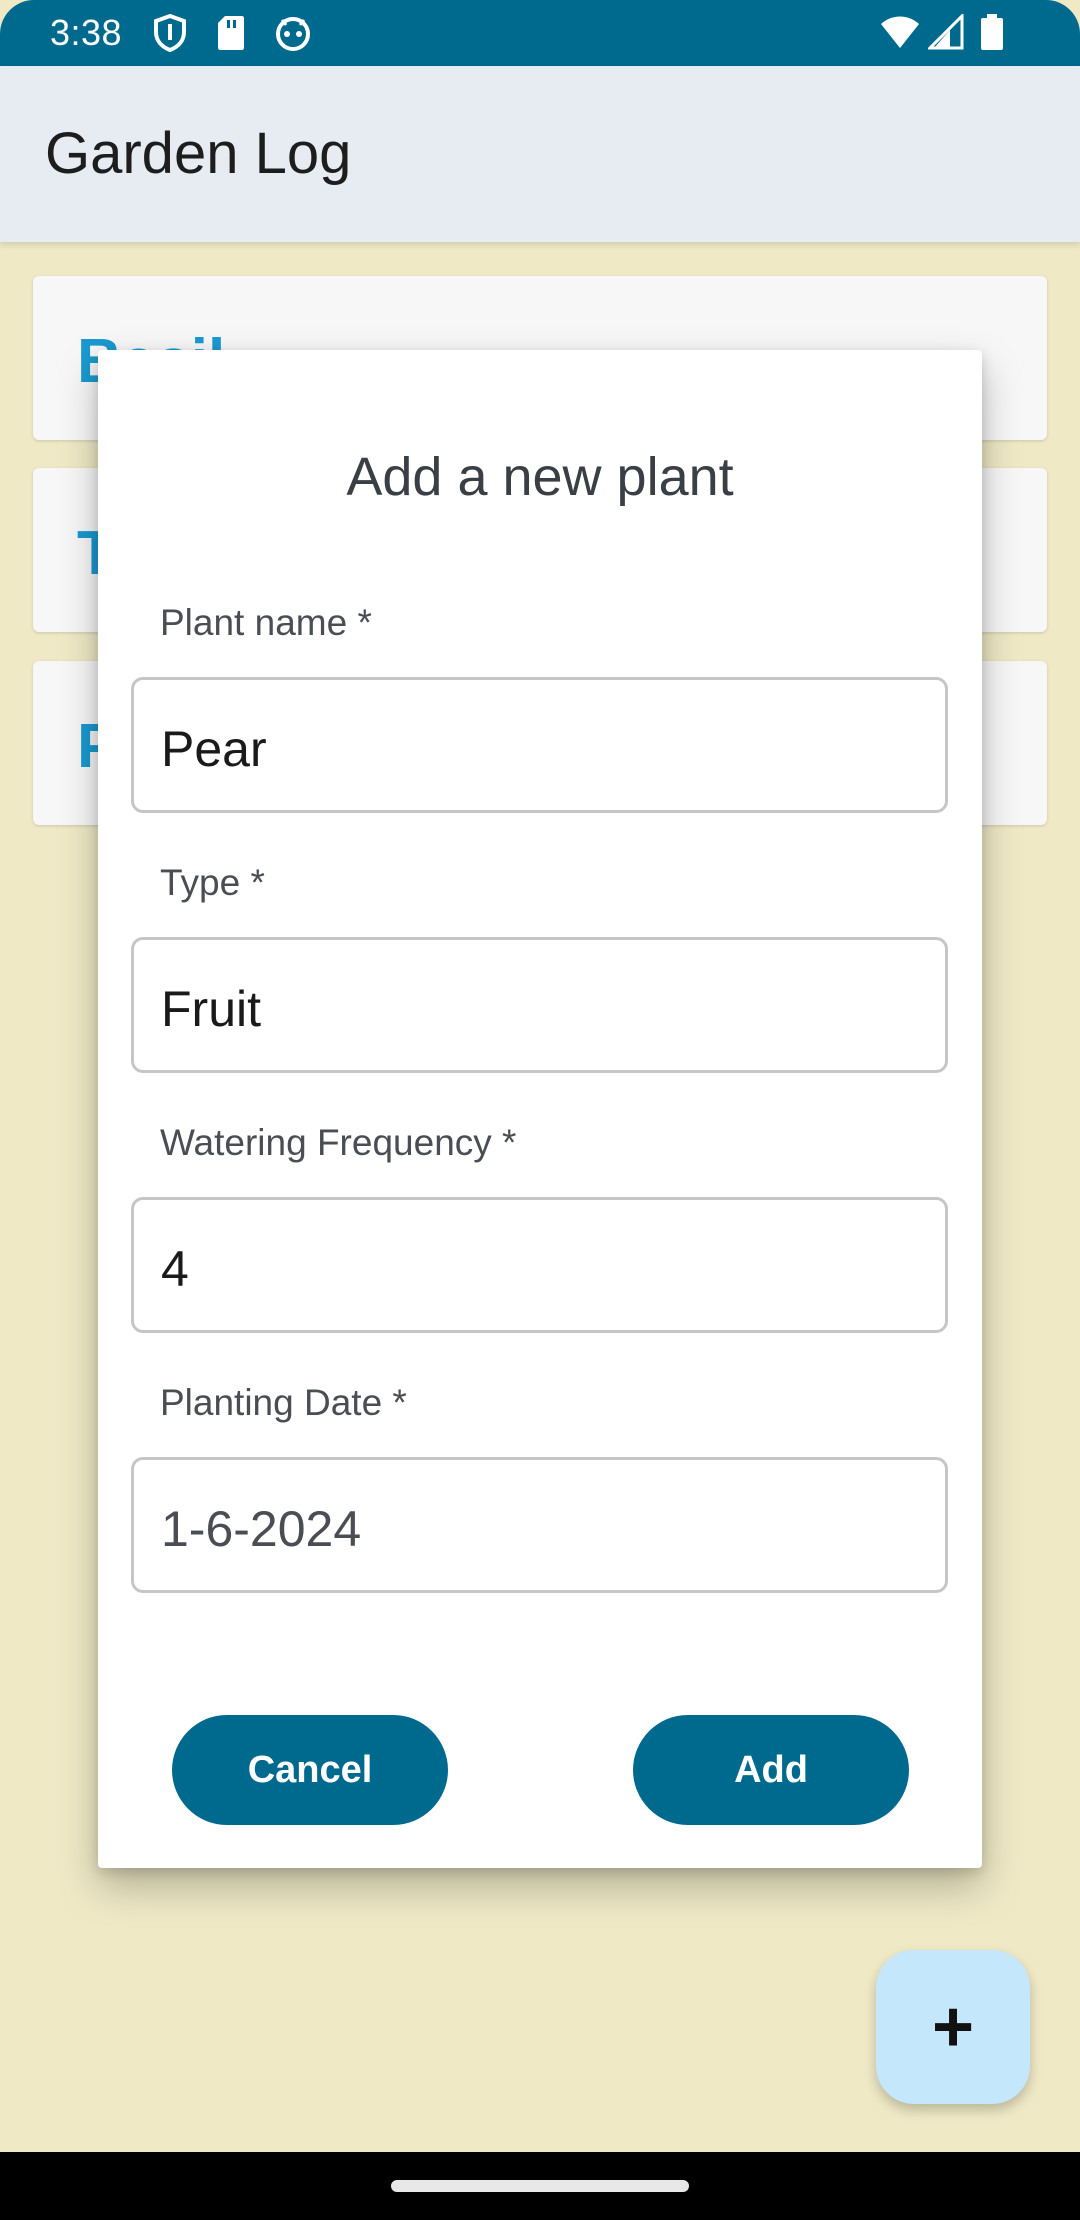 The width and height of the screenshot is (1080, 2220). I want to click on home-indicator, so click(540, 2186).